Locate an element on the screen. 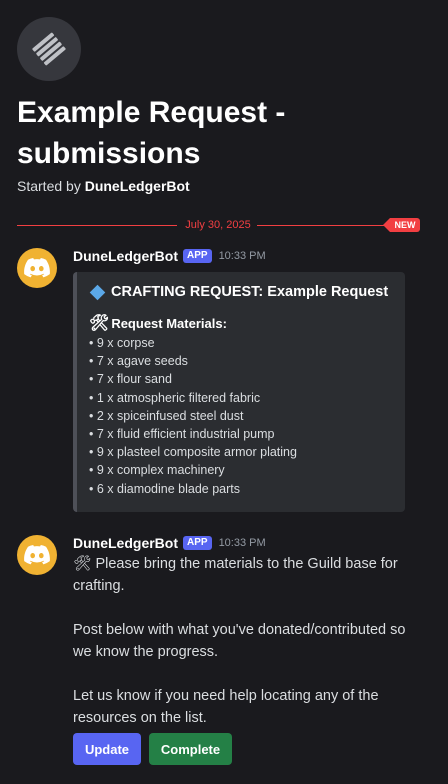 The height and width of the screenshot is (784, 448). list-item: 6 x diamodine blade parts is located at coordinates (193, 489).